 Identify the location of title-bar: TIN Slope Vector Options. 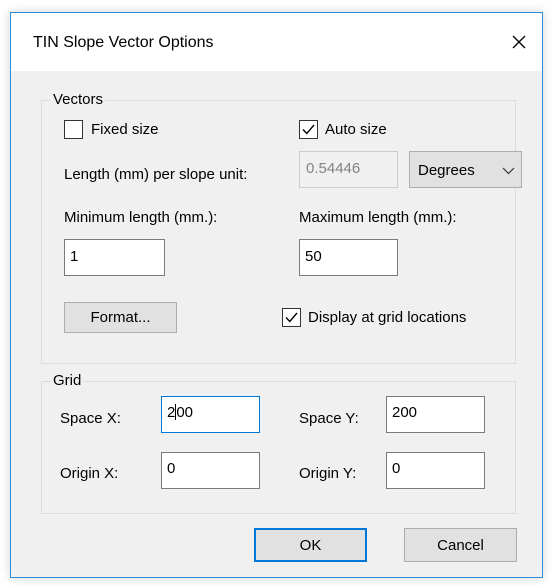
(276, 42).